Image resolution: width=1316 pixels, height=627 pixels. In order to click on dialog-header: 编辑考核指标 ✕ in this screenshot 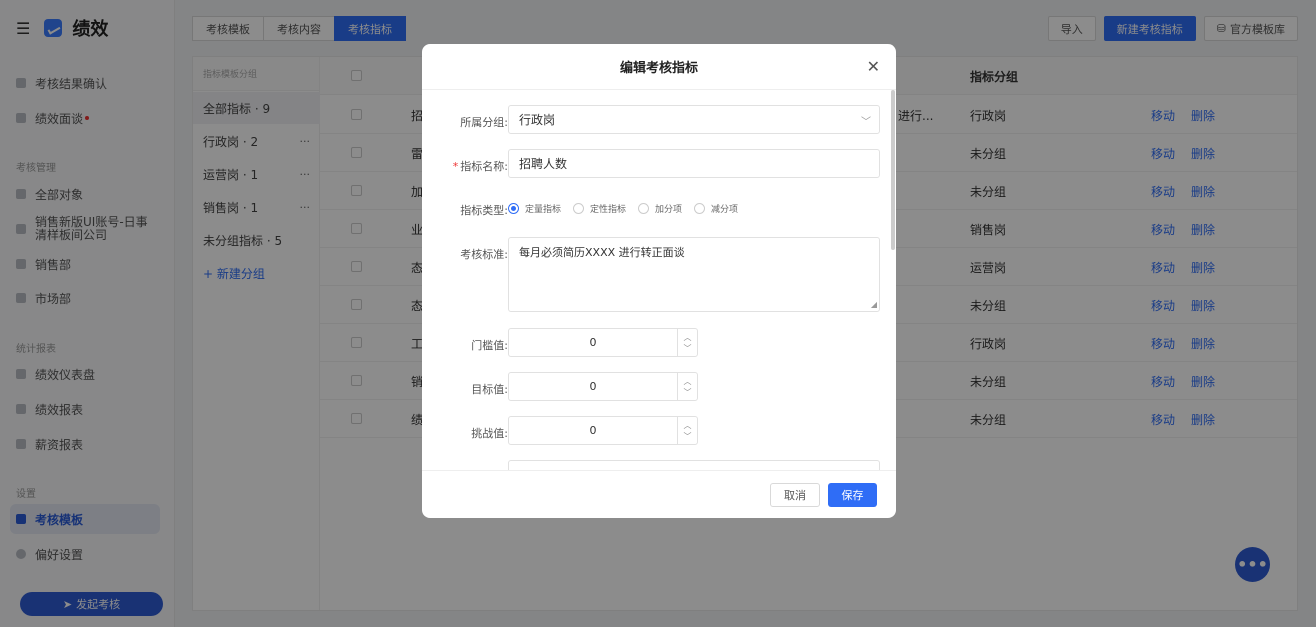, I will do `click(659, 67)`.